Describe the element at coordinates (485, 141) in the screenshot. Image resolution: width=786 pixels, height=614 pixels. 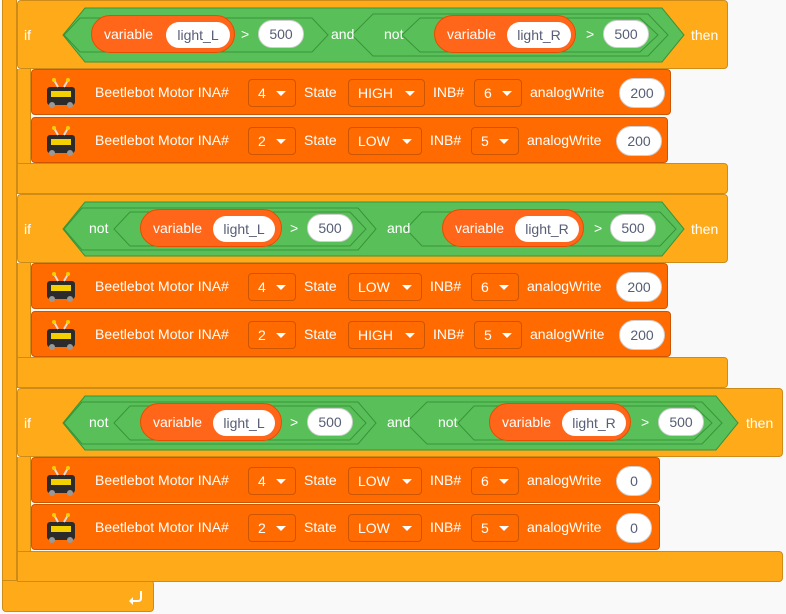
I see `inb-value: 5` at that location.